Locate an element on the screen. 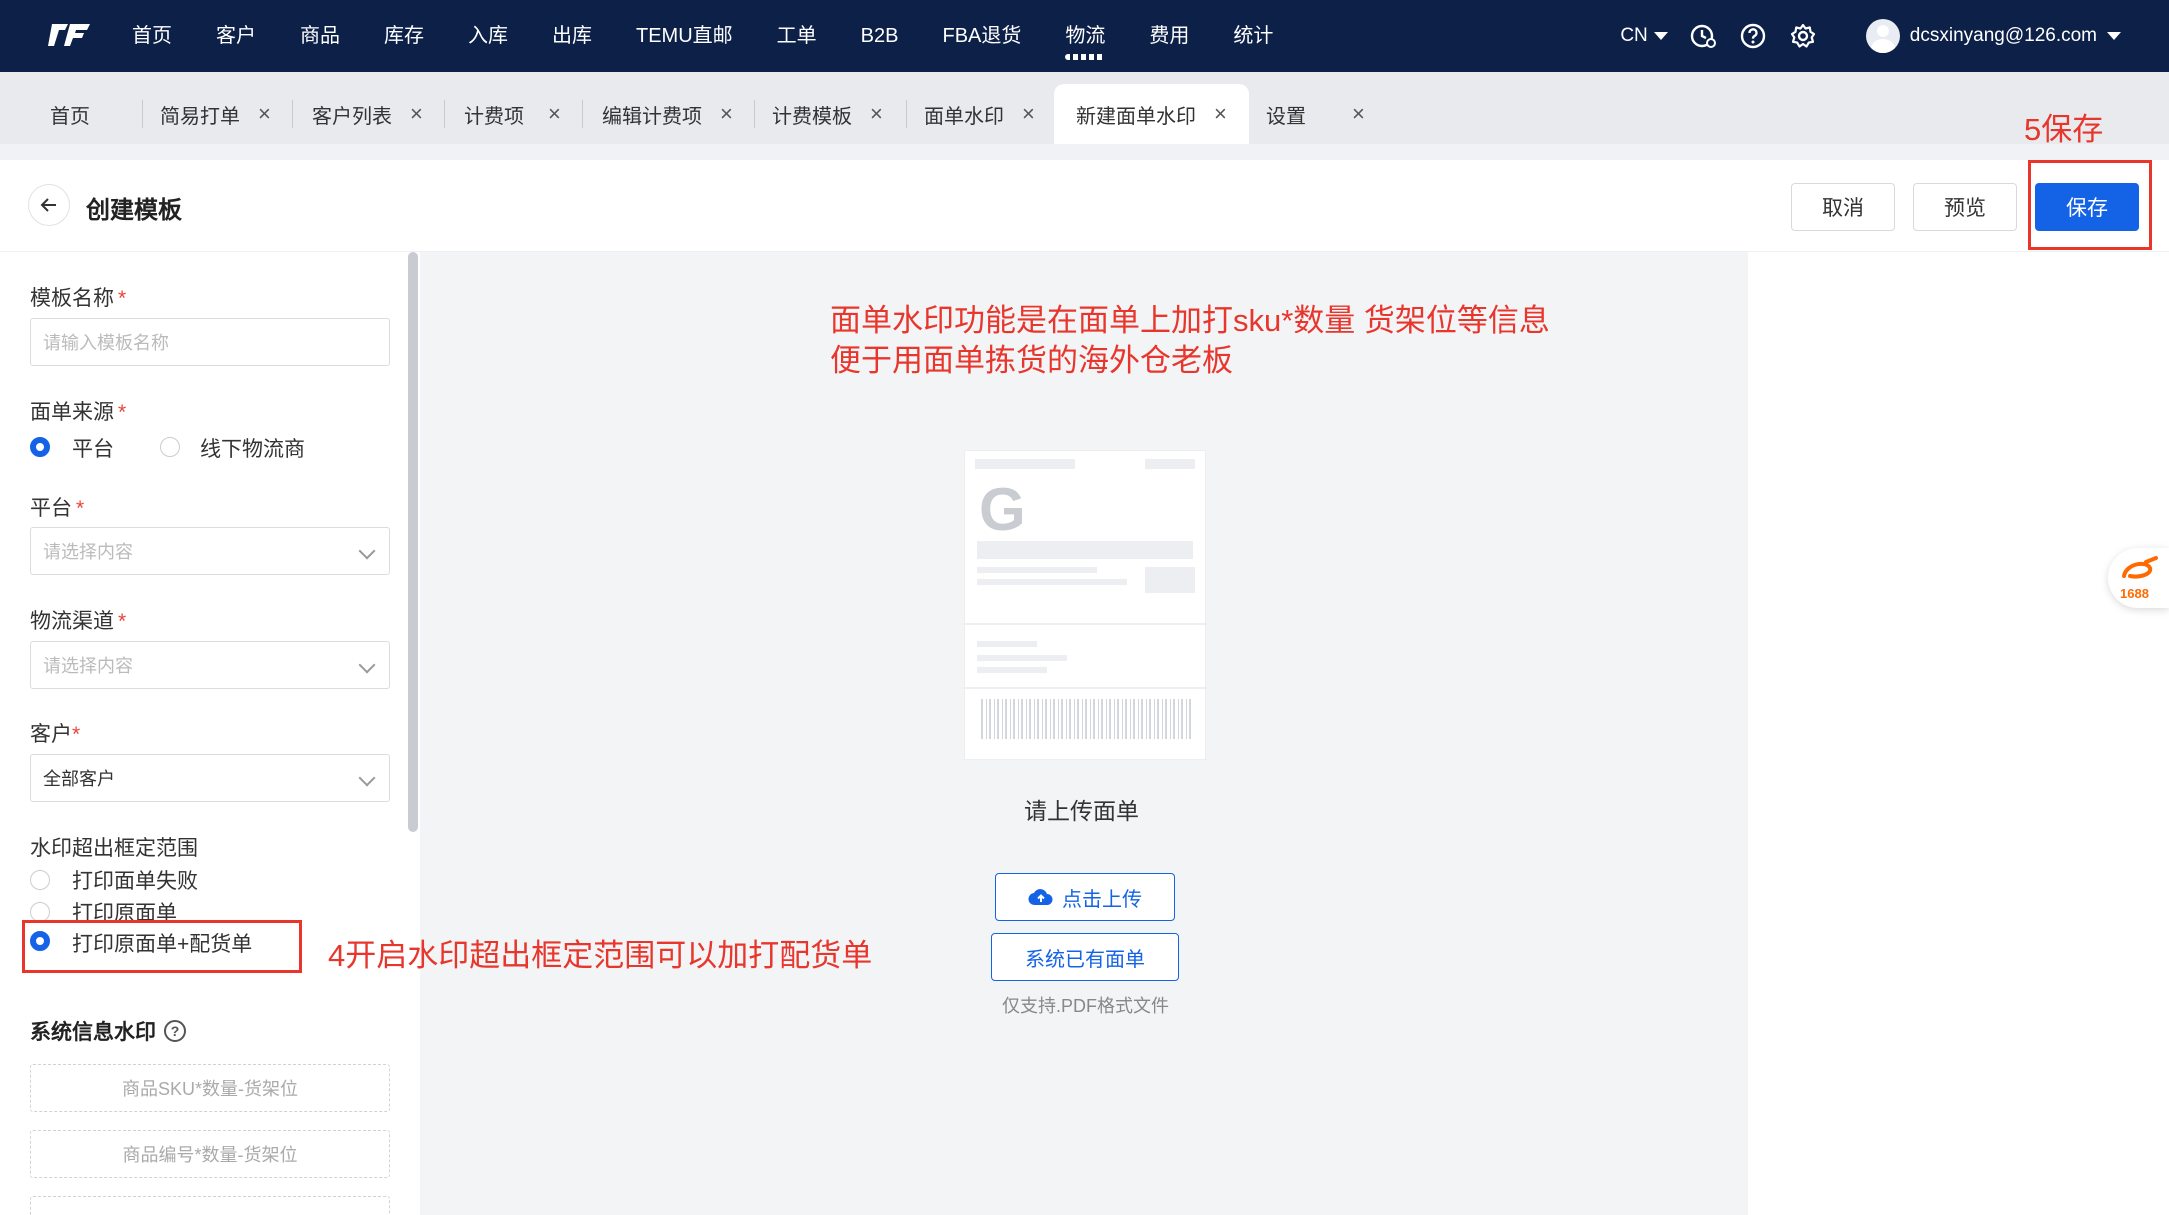 This screenshot has width=2169, height=1215. tab-home: 首页 is located at coordinates (70, 114).